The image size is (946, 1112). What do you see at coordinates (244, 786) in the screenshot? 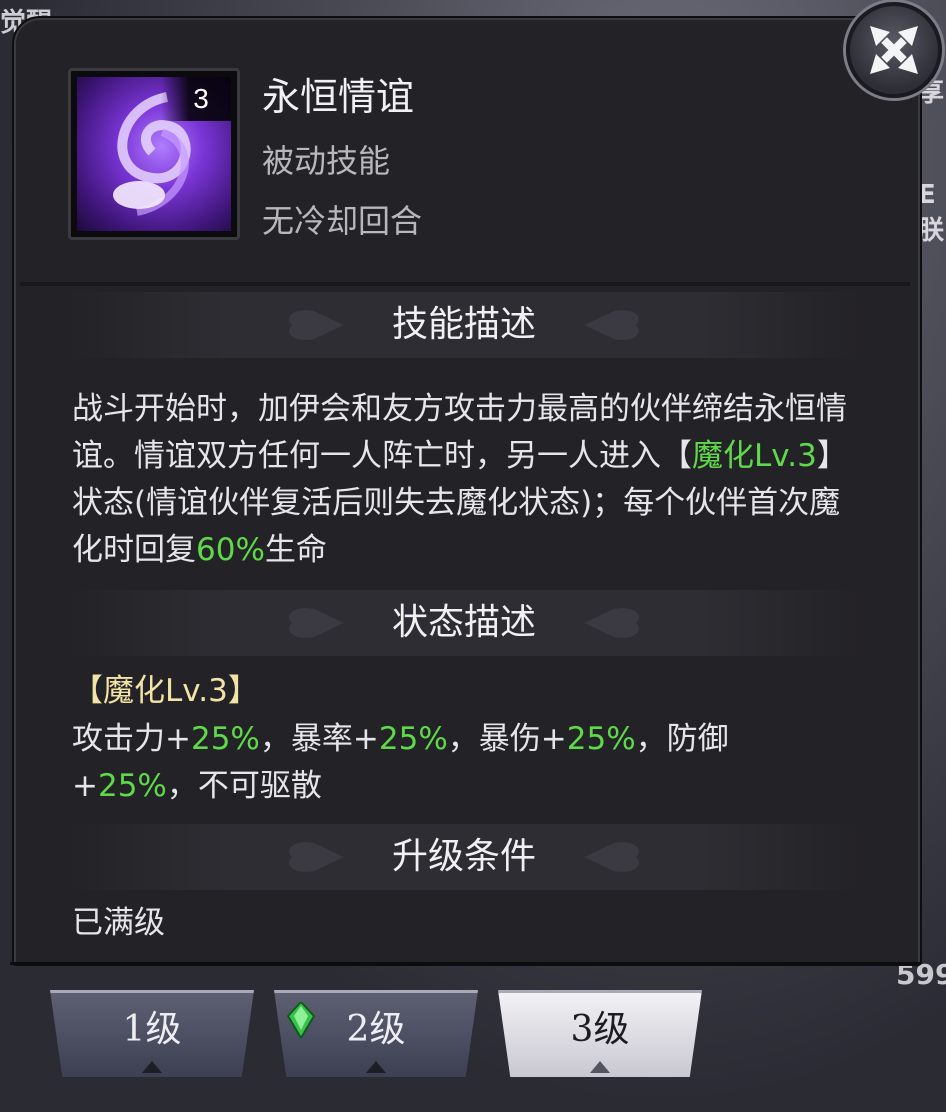
I see `status-tail: ，不可驱散` at bounding box center [244, 786].